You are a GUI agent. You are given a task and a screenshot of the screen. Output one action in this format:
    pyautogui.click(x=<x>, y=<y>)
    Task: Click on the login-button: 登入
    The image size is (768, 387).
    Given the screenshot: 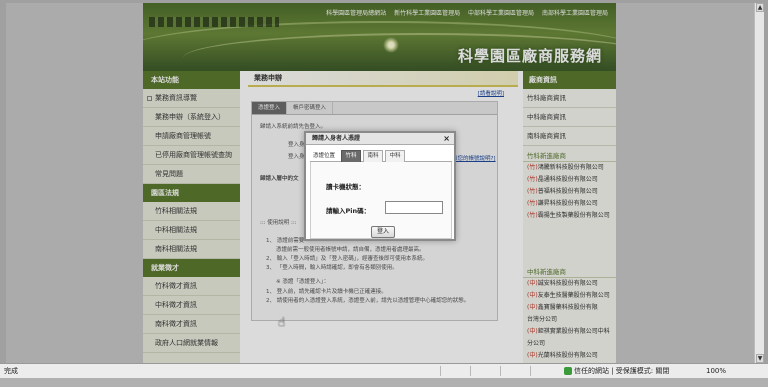 What is the action you would take?
    pyautogui.click(x=383, y=232)
    